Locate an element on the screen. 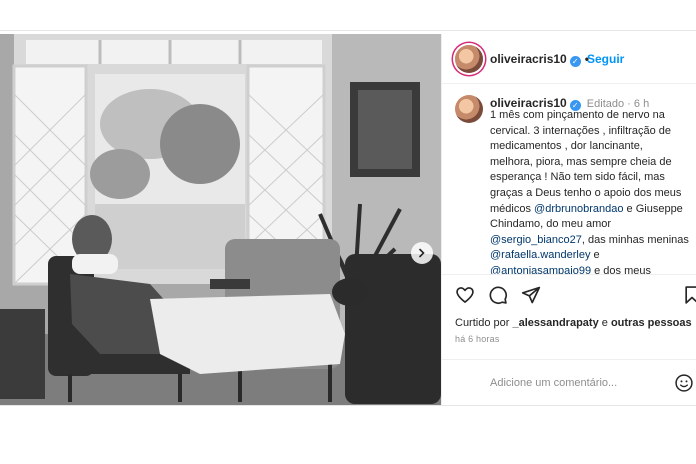 The image size is (696, 464). paper-plane-icon is located at coordinates (531, 295).